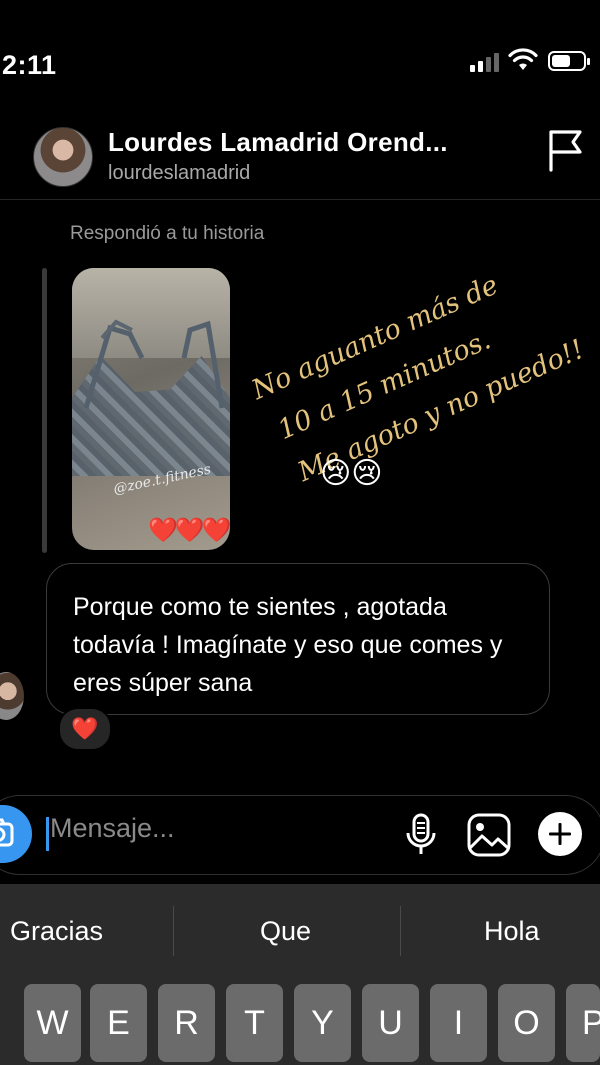 This screenshot has height=1065, width=600. Describe the element at coordinates (56, 931) in the screenshot. I see `suggestion-gracias: Gracias` at that location.